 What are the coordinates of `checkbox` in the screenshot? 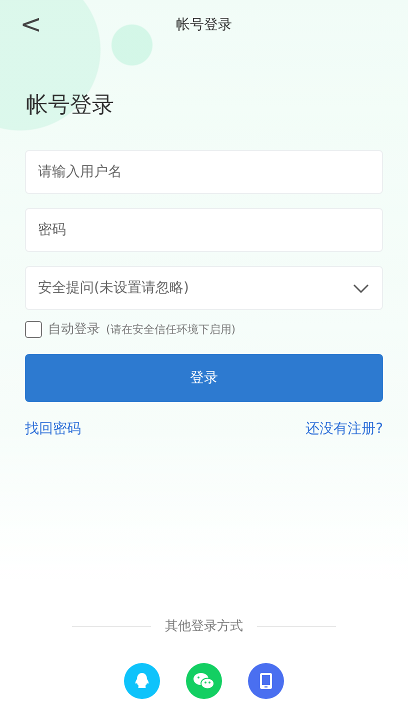 It's located at (33, 329).